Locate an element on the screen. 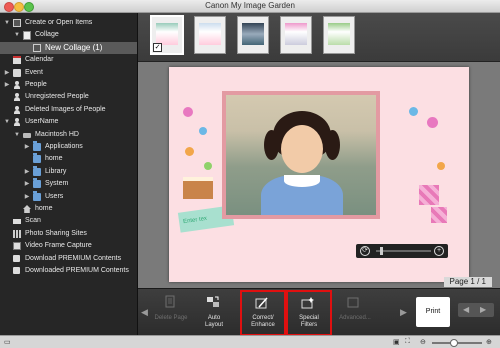 The width and height of the screenshot is (500, 348). scroll-right-icon: ▶ is located at coordinates (403, 312).